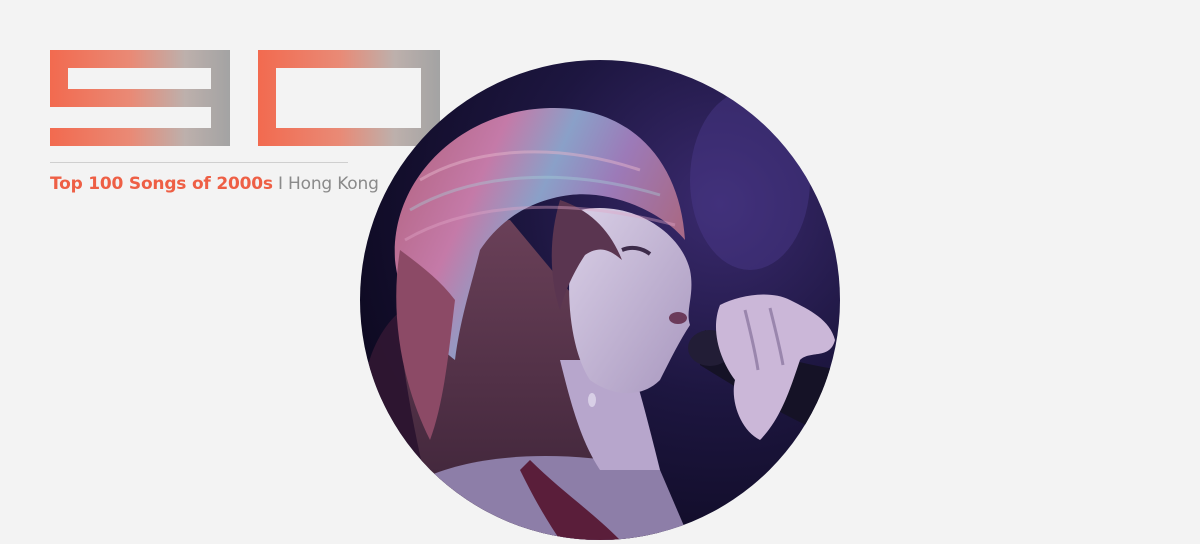 This screenshot has height=544, width=1200. What do you see at coordinates (161, 184) in the screenshot?
I see `list-title: Top 100 Songs of 2000s` at bounding box center [161, 184].